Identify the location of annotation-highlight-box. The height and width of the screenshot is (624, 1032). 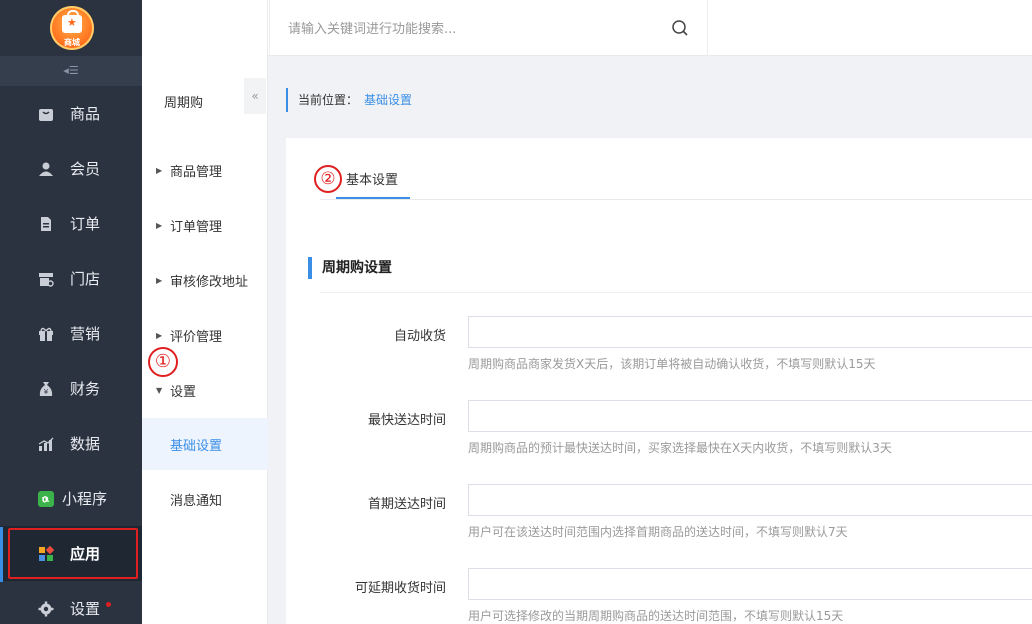
(73, 553).